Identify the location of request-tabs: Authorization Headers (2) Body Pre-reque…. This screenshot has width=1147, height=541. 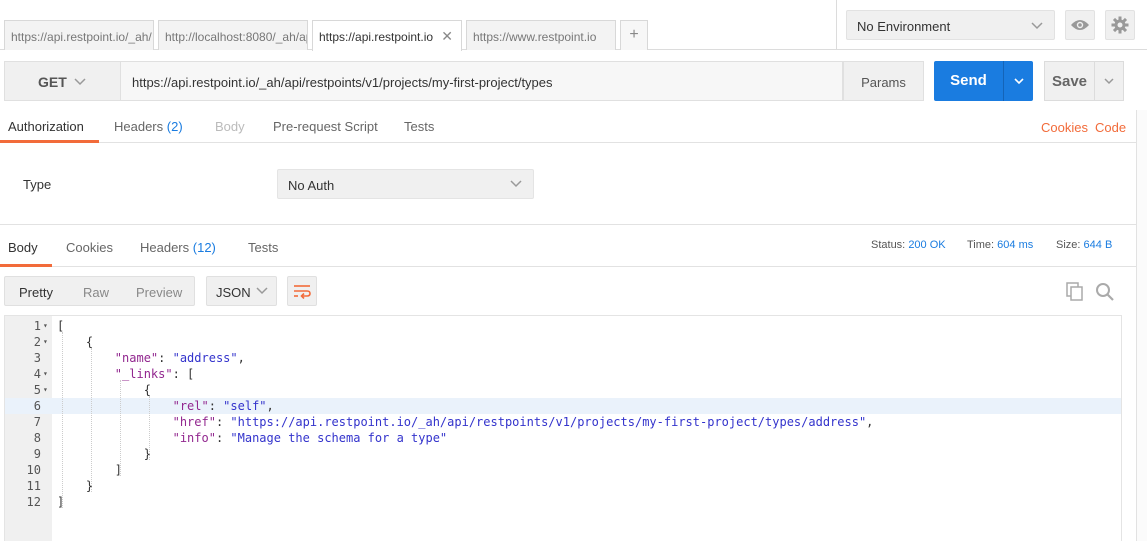
(573, 127).